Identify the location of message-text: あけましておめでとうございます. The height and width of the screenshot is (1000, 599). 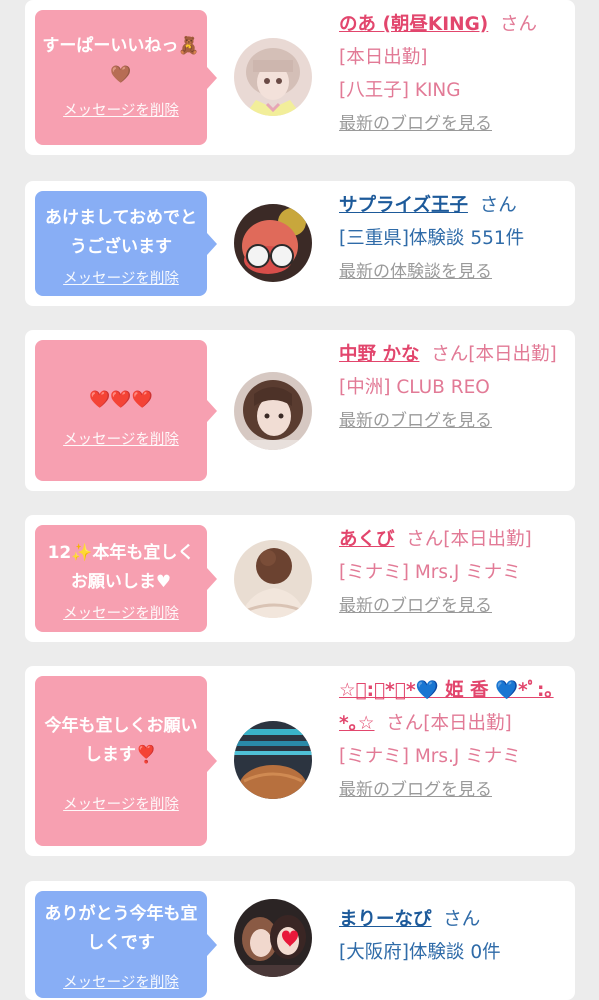
(121, 232).